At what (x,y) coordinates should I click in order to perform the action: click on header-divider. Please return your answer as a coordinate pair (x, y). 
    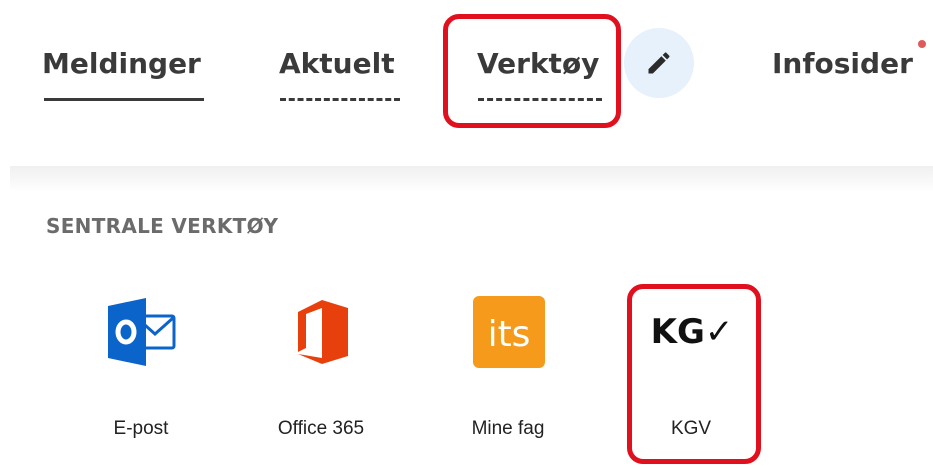
    Looking at the image, I should click on (471, 179).